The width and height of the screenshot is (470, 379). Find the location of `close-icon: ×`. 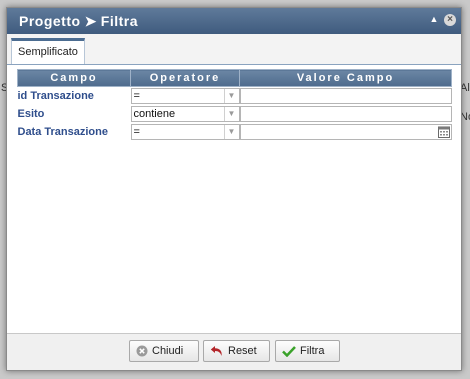

close-icon: × is located at coordinates (450, 20).